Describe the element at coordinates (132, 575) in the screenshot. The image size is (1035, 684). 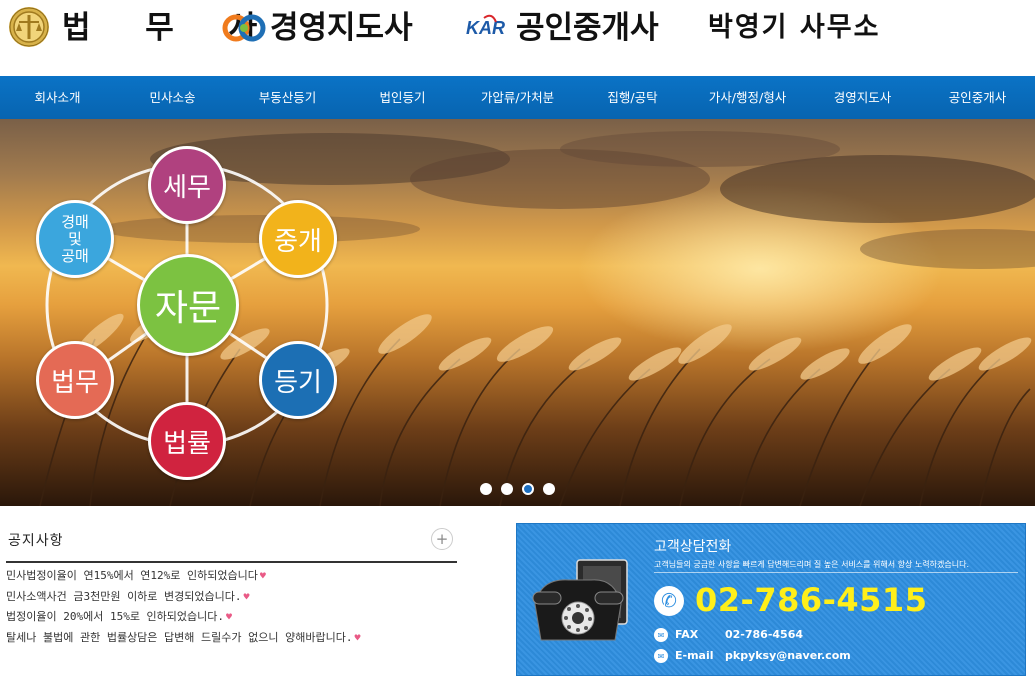
I see `notice-item-text: 민사법정이율이 연15%에서 연12%로 인하되었습니다` at that location.